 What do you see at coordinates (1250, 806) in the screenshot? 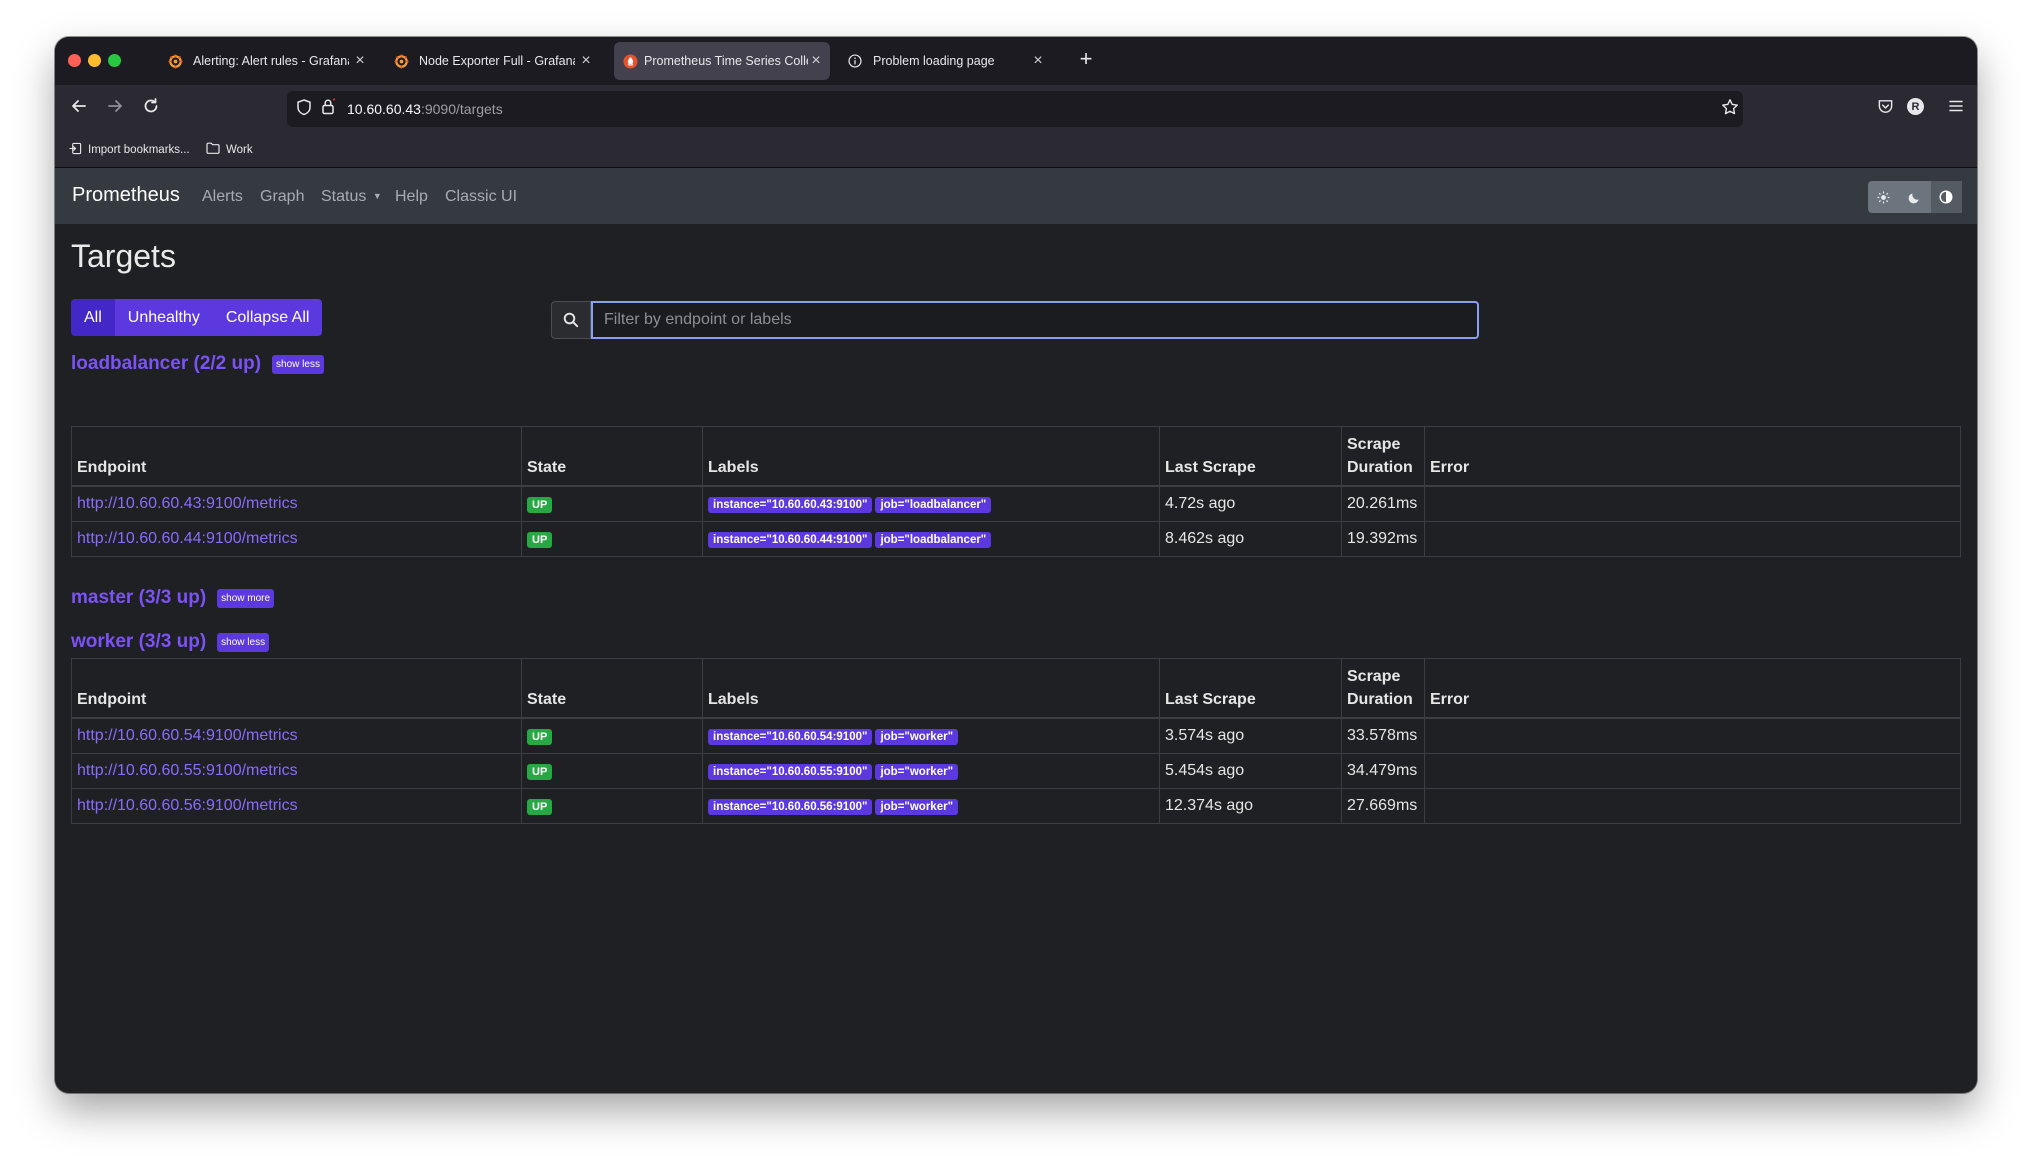
I see `last-scrape-cell: 12.374s ago` at bounding box center [1250, 806].